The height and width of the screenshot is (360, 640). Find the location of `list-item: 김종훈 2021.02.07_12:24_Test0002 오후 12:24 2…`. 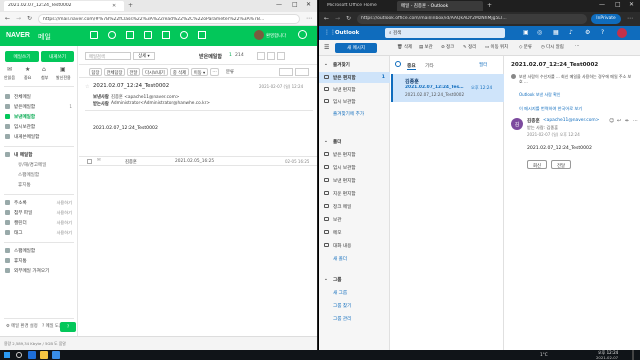

list-item: 김종훈 2021.02.07_12:24_Test0002 오후 12:24 2… is located at coordinates (447, 88).